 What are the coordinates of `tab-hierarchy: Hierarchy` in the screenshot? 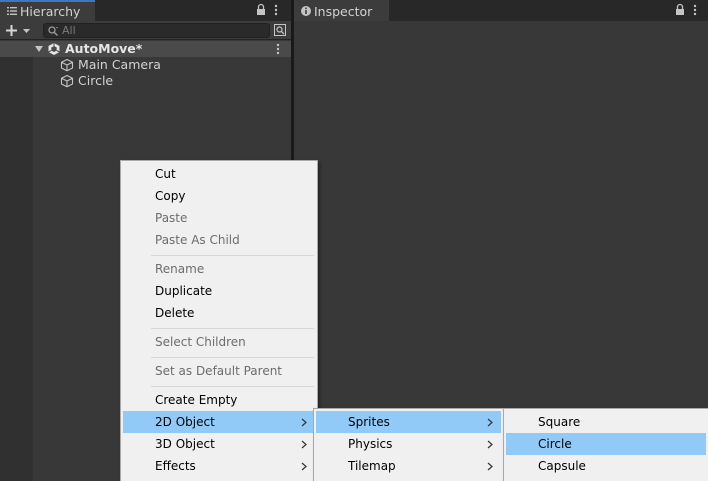 It's located at (47, 10).